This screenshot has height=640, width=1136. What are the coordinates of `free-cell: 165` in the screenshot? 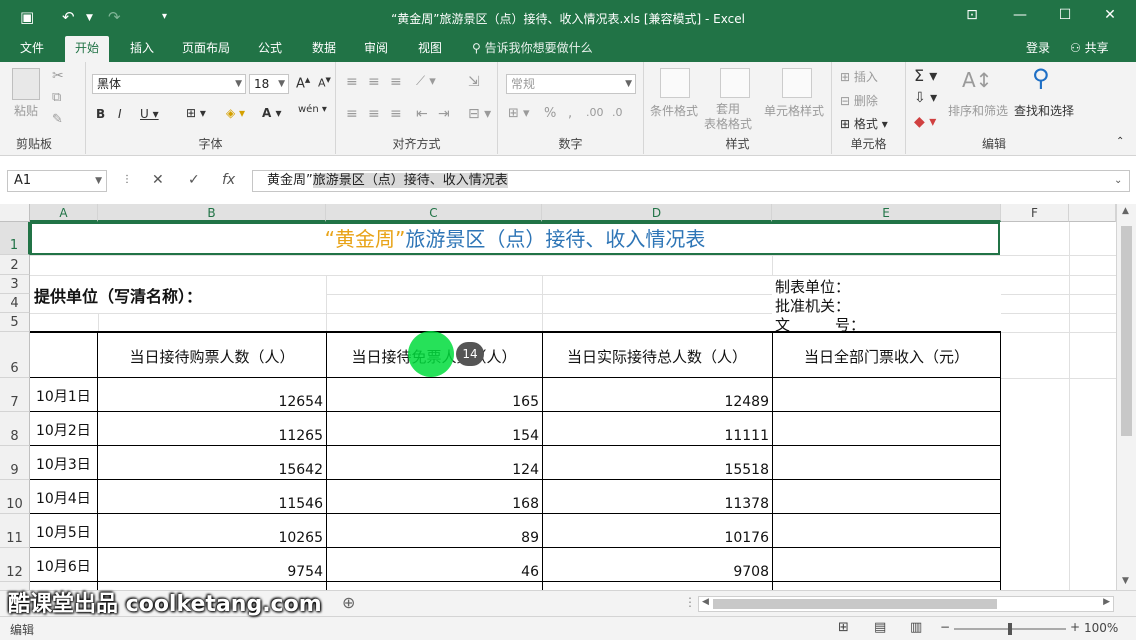 It's located at (434, 402).